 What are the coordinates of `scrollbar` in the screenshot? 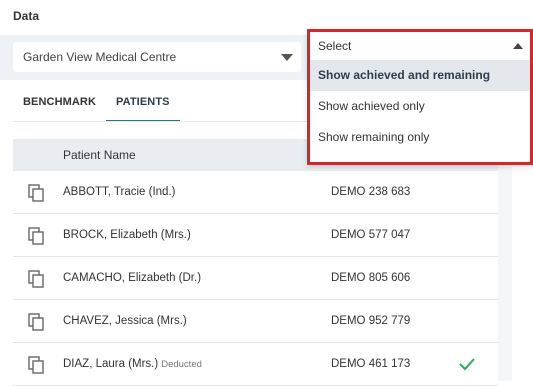 It's located at (505, 260).